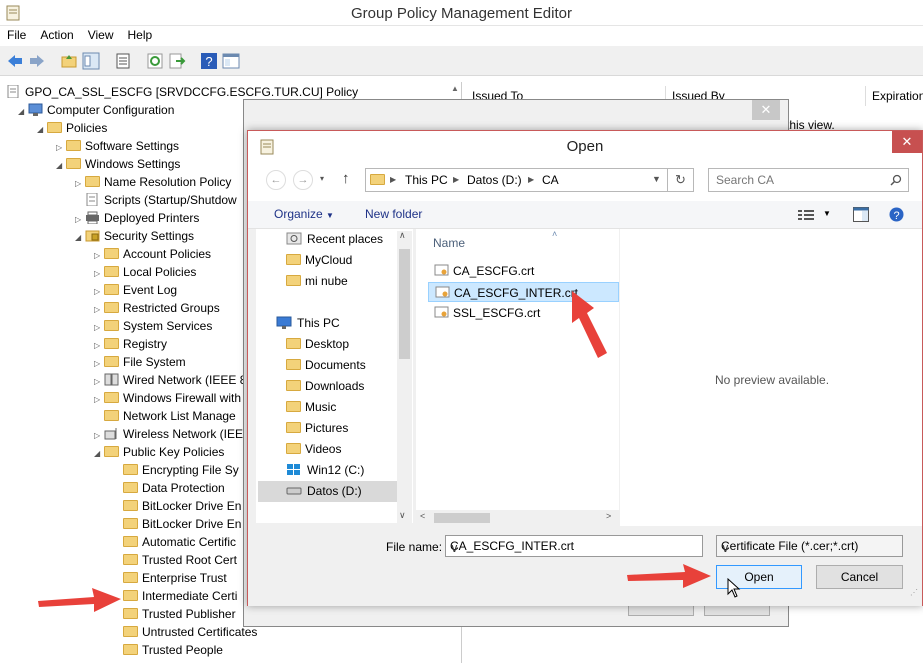 This screenshot has height=663, width=923. I want to click on new-folder-button: New folder, so click(393, 214).